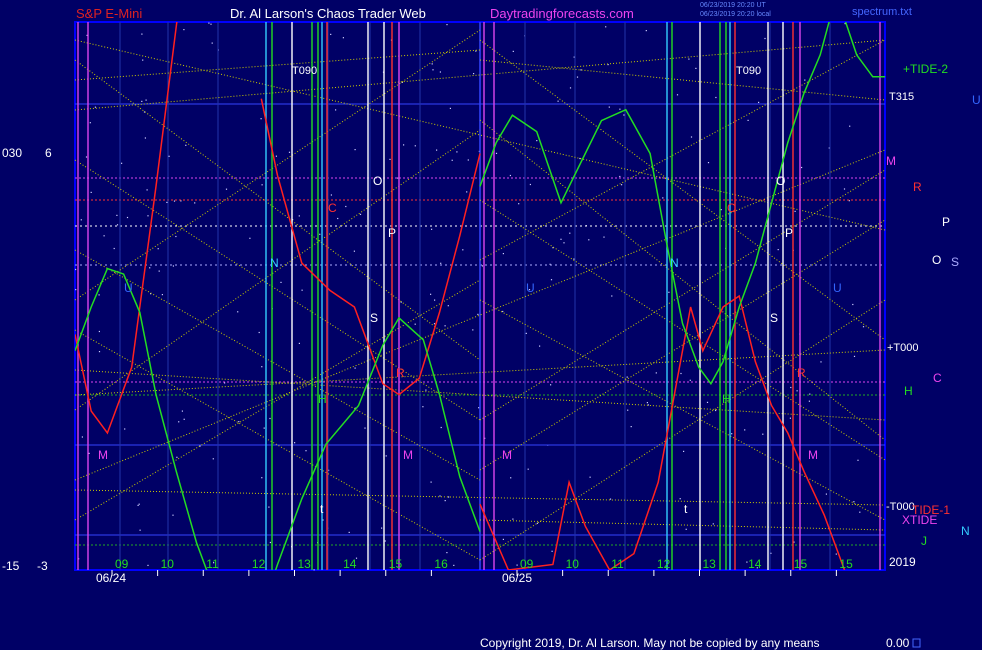 Image resolution: width=982 pixels, height=650 pixels. Describe the element at coordinates (936, 260) in the screenshot. I see `label-far-o: O` at that location.